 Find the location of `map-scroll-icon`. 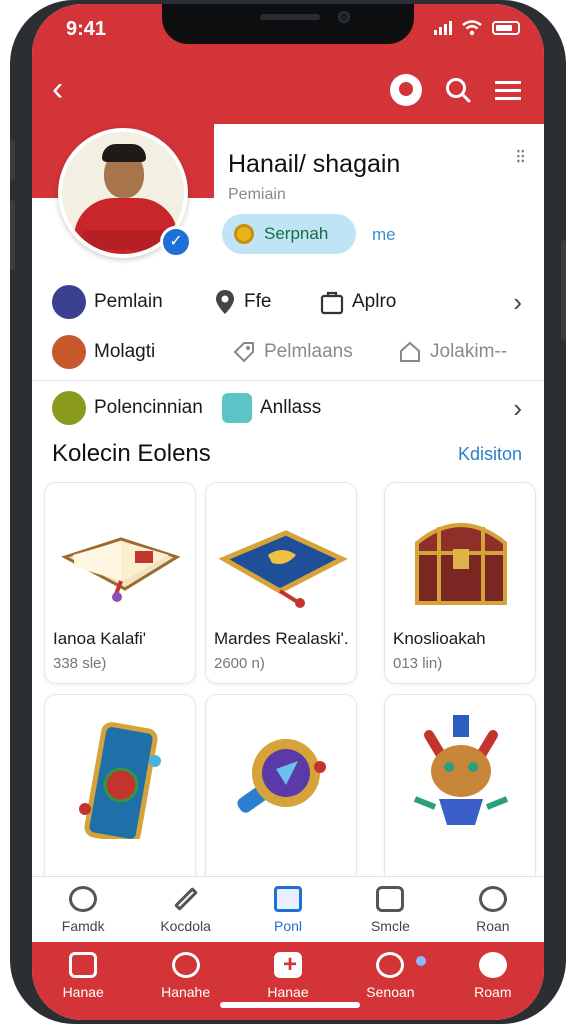

map-scroll-icon is located at coordinates (283, 569).